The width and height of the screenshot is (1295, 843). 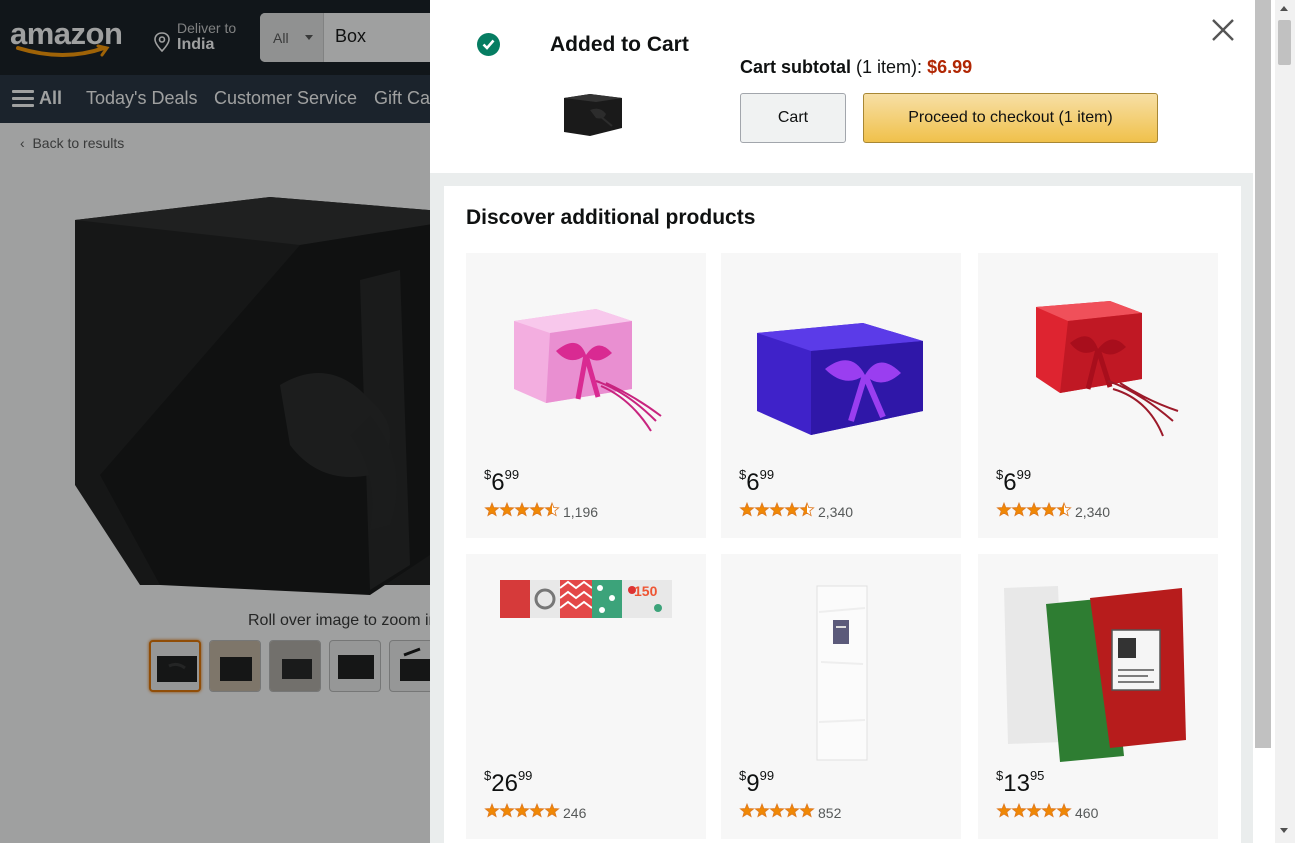 What do you see at coordinates (1010, 118) in the screenshot?
I see `proceed-to-checkout-button: Proceed to checkout (1 item)` at bounding box center [1010, 118].